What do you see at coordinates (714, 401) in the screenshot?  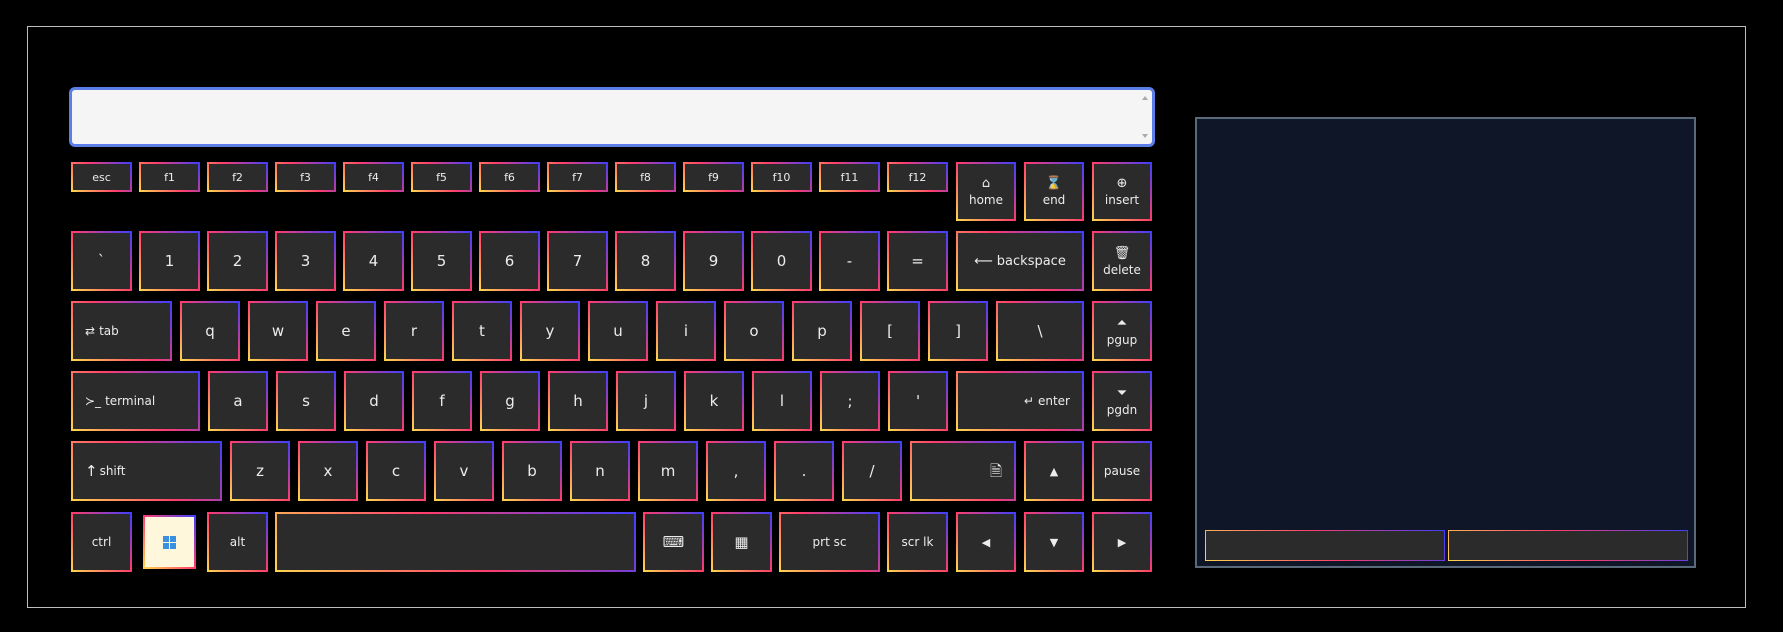 I see `key-k: k` at bounding box center [714, 401].